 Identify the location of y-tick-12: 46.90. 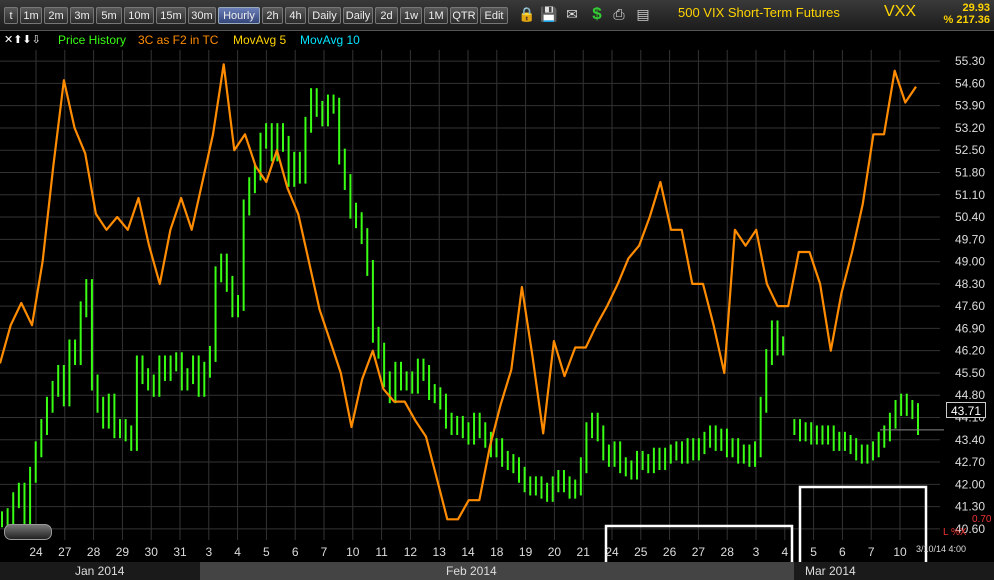
(970, 328).